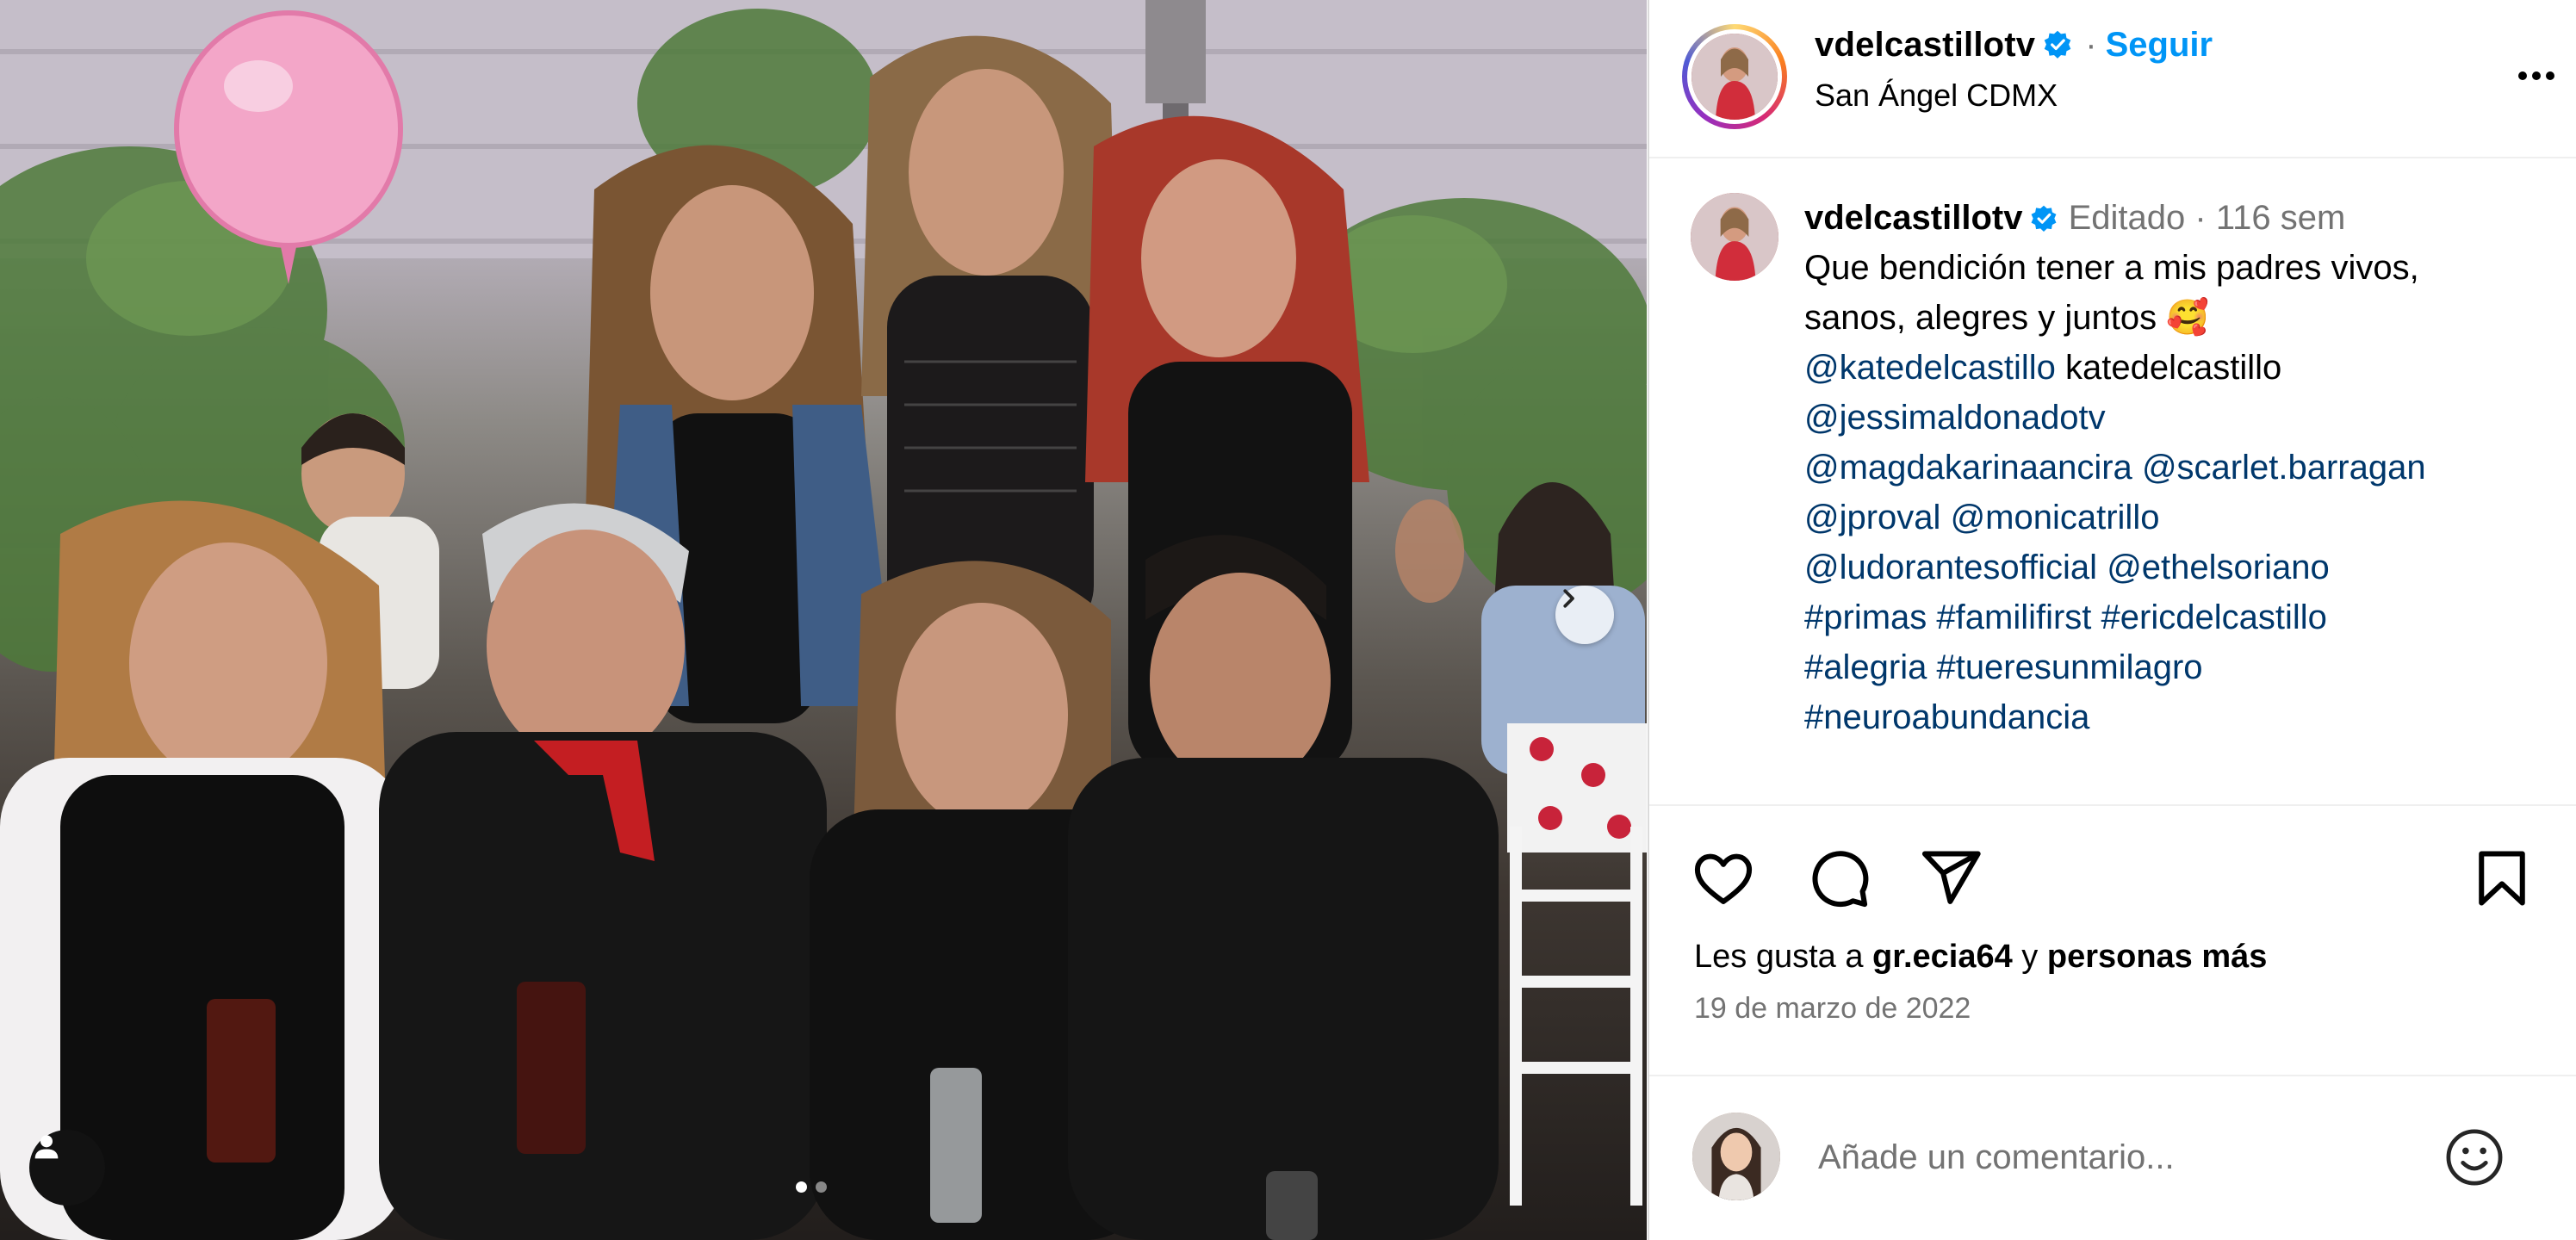 This screenshot has width=2576, height=1240. I want to click on mention-link: @ludorantesofficial, so click(1951, 568).